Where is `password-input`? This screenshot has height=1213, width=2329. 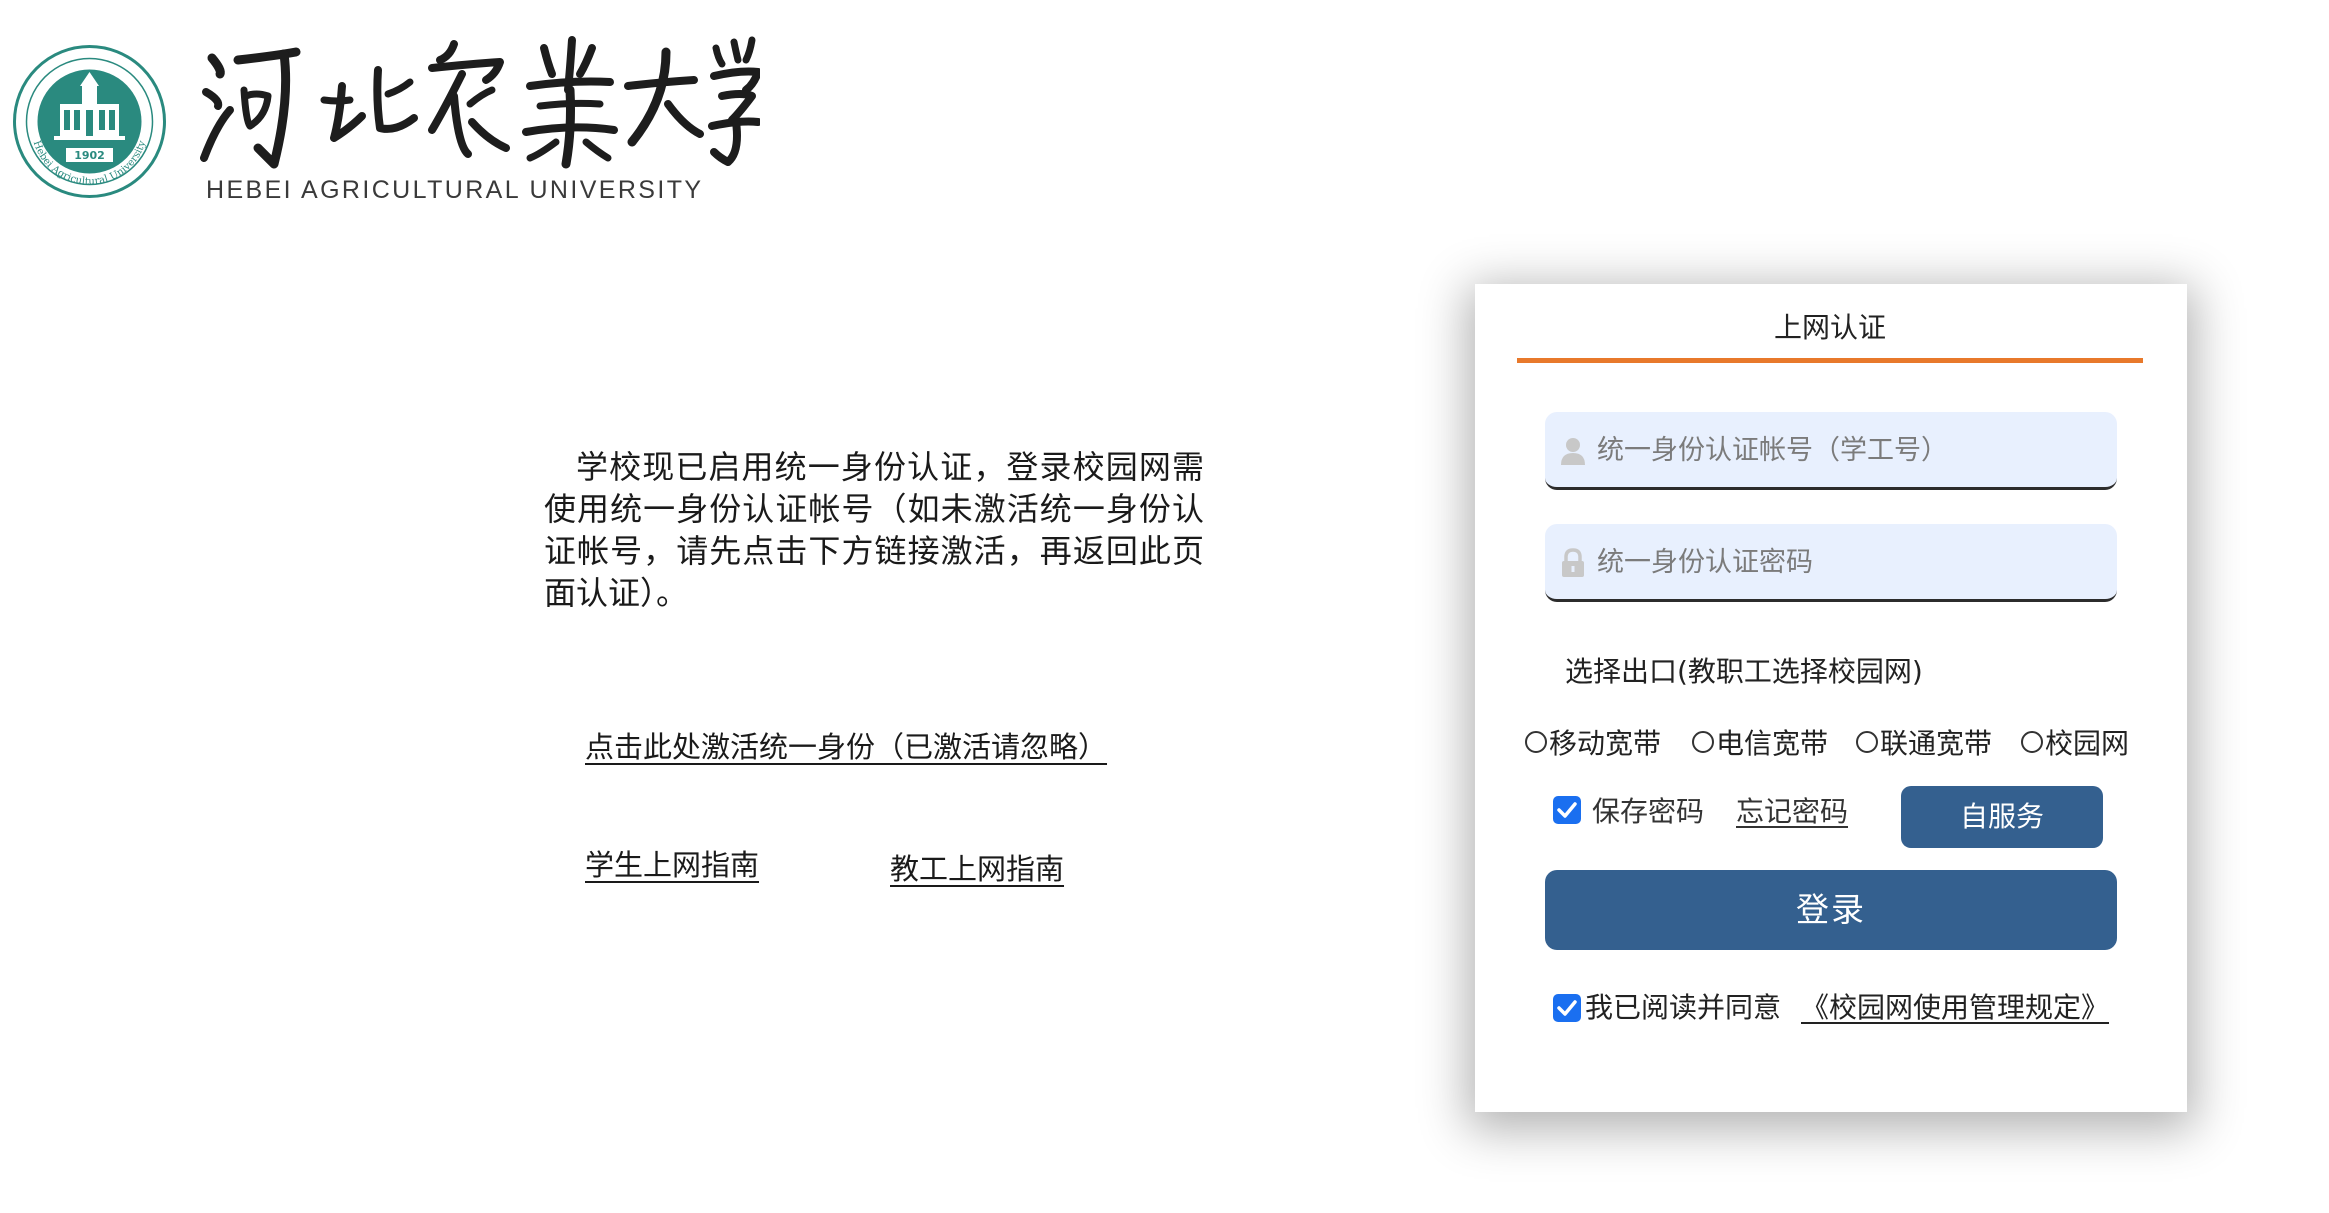
password-input is located at coordinates (1847, 562).